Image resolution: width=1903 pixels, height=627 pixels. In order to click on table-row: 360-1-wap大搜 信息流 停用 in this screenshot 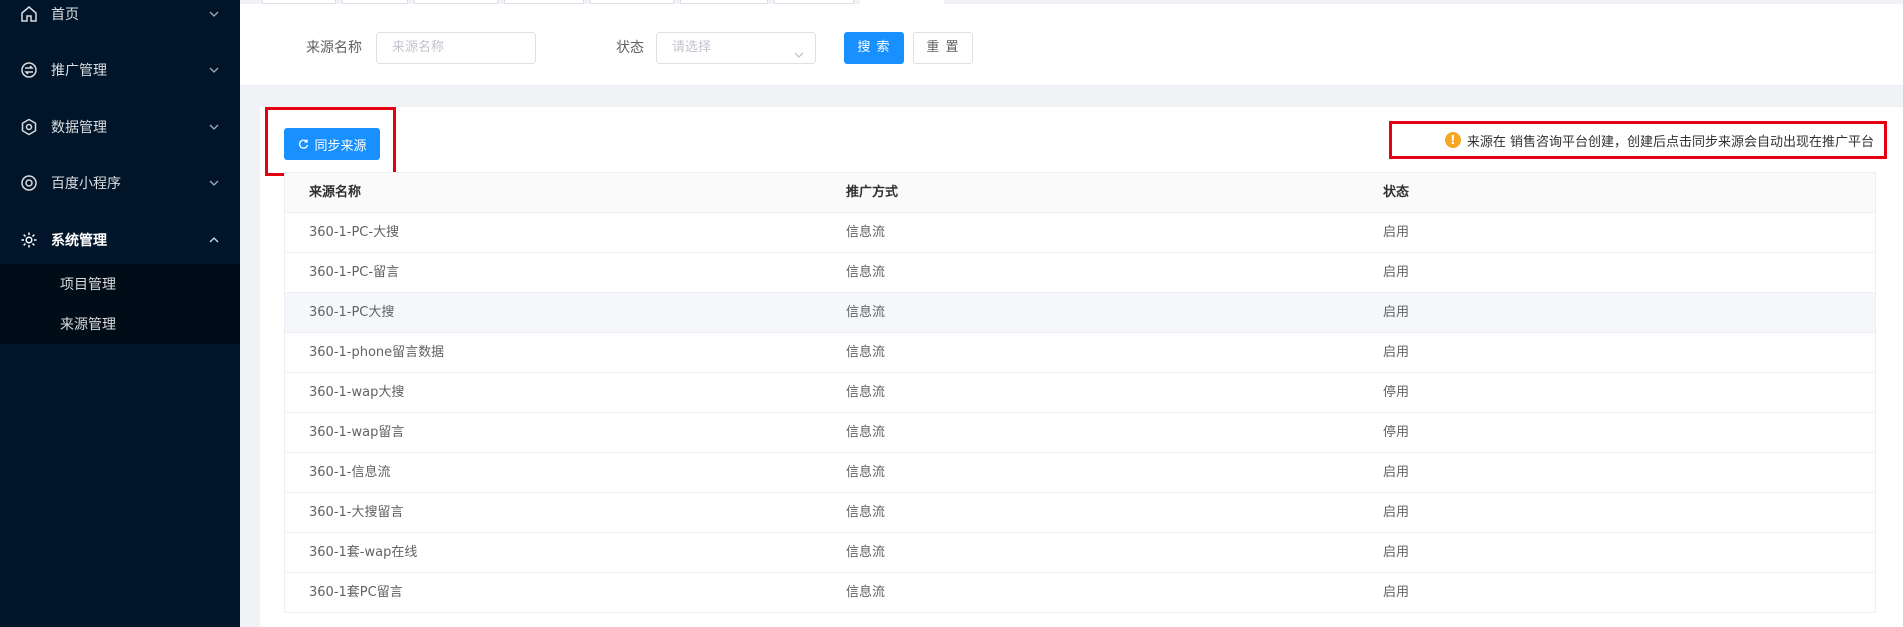, I will do `click(1080, 393)`.